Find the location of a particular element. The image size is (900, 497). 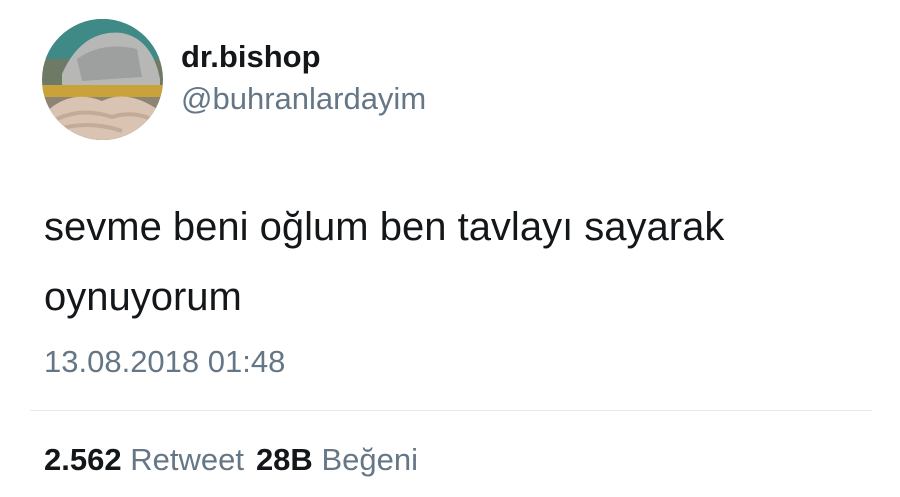

likes-count: 28B is located at coordinates (284, 459).